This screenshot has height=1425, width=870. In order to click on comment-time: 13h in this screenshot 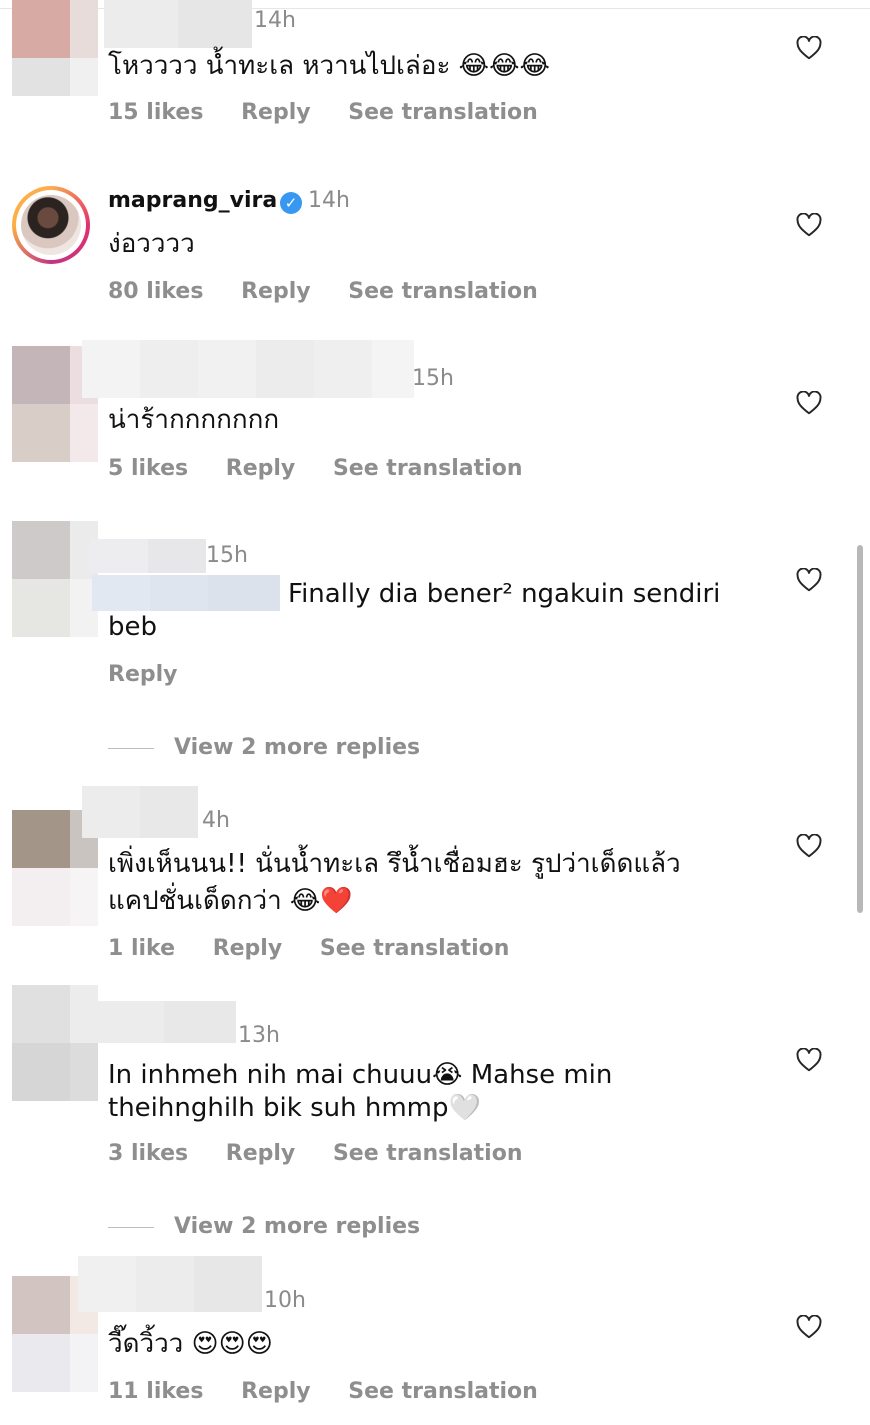, I will do `click(259, 1035)`.